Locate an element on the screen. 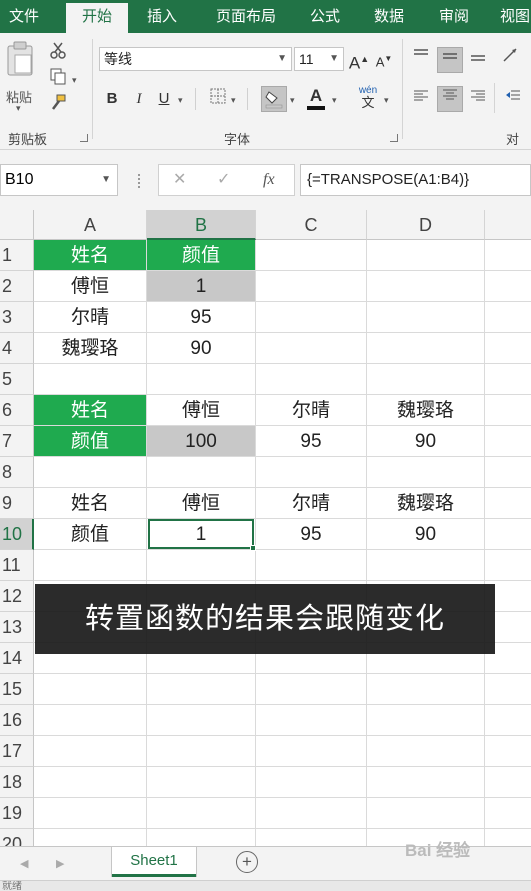 The height and width of the screenshot is (891, 531). cell-c7: 95 is located at coordinates (311, 441).